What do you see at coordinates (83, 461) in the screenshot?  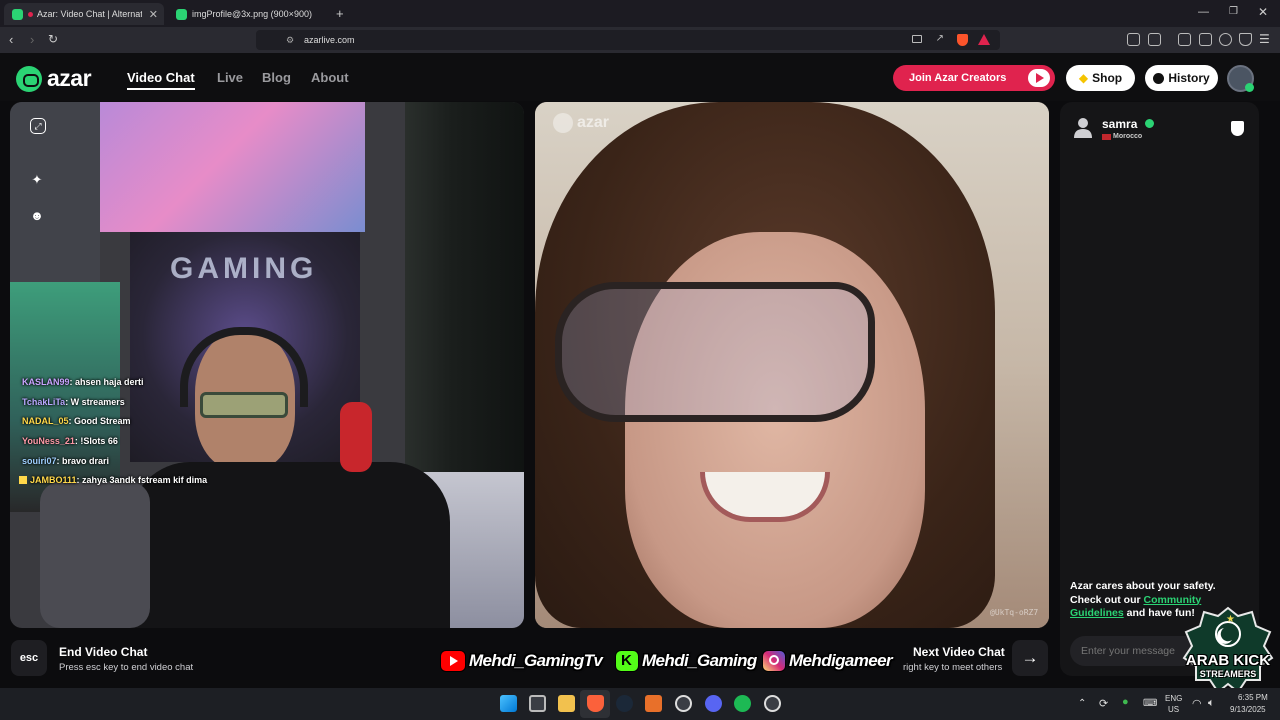 I see `chat-text: : bravo drari` at bounding box center [83, 461].